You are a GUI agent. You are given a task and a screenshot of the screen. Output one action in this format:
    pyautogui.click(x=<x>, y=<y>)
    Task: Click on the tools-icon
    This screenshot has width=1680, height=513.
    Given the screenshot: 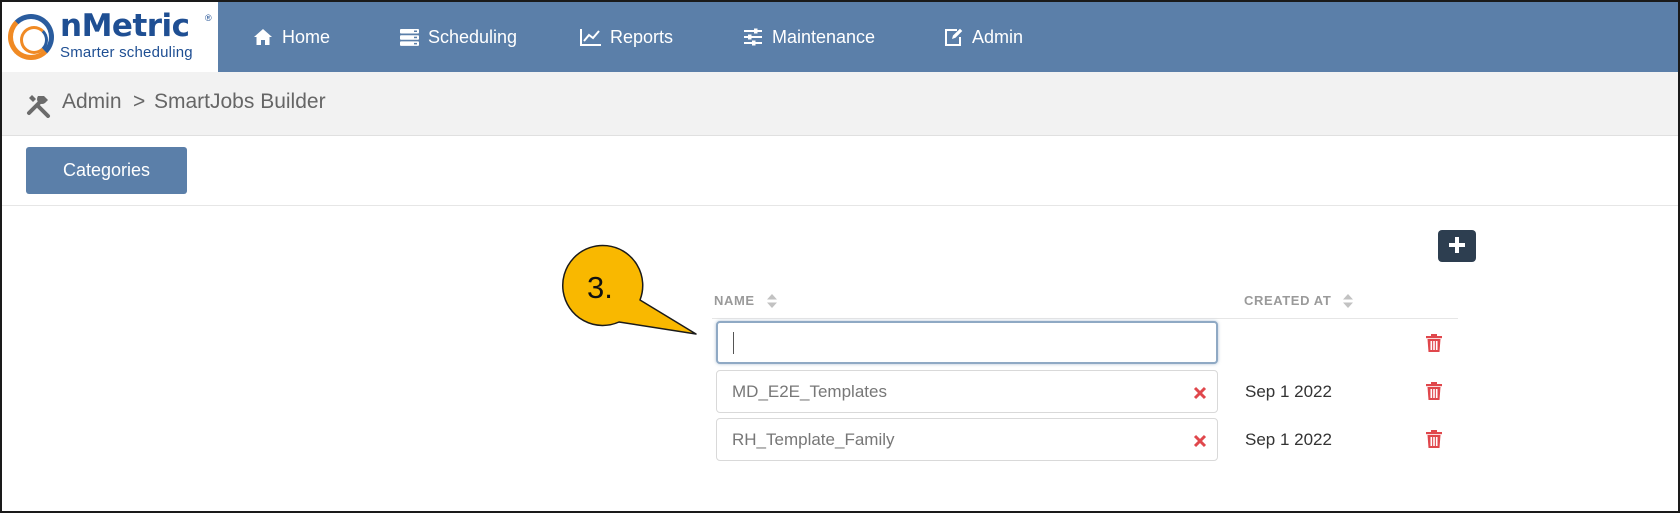 What is the action you would take?
    pyautogui.click(x=39, y=105)
    